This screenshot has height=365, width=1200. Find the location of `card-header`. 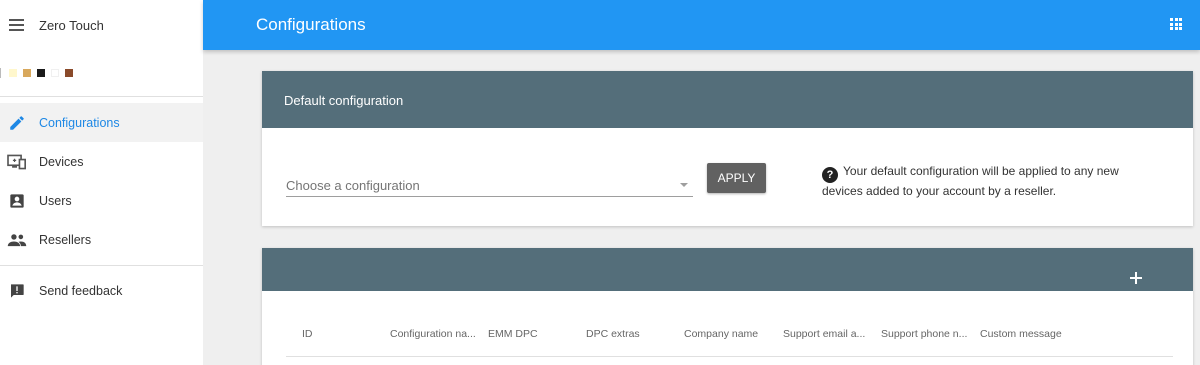

card-header is located at coordinates (727, 269).